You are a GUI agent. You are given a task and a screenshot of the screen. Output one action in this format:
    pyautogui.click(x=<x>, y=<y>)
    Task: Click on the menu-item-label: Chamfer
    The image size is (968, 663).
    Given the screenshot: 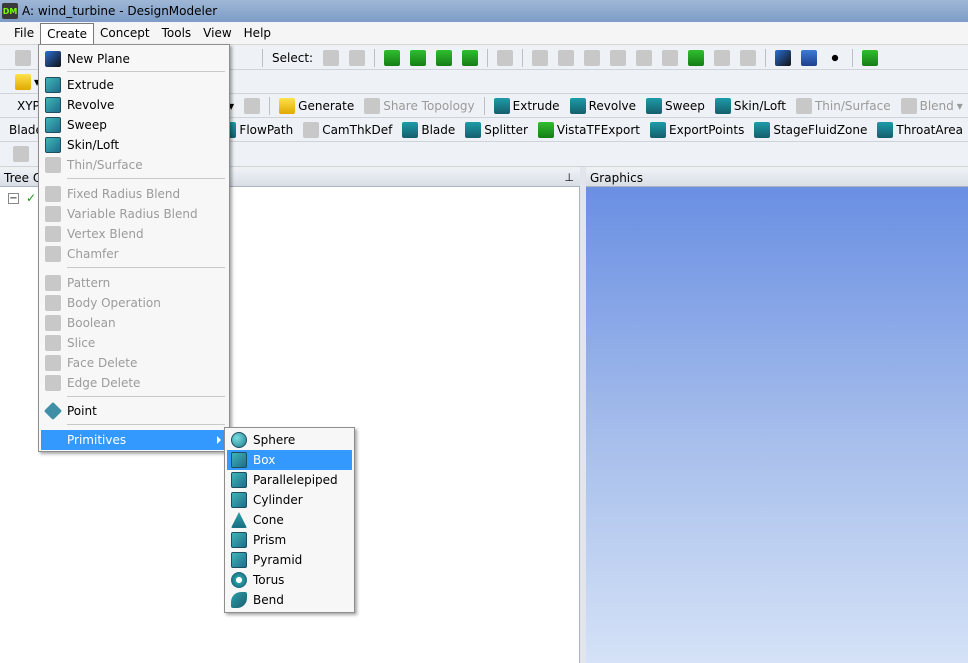 What is the action you would take?
    pyautogui.click(x=93, y=254)
    